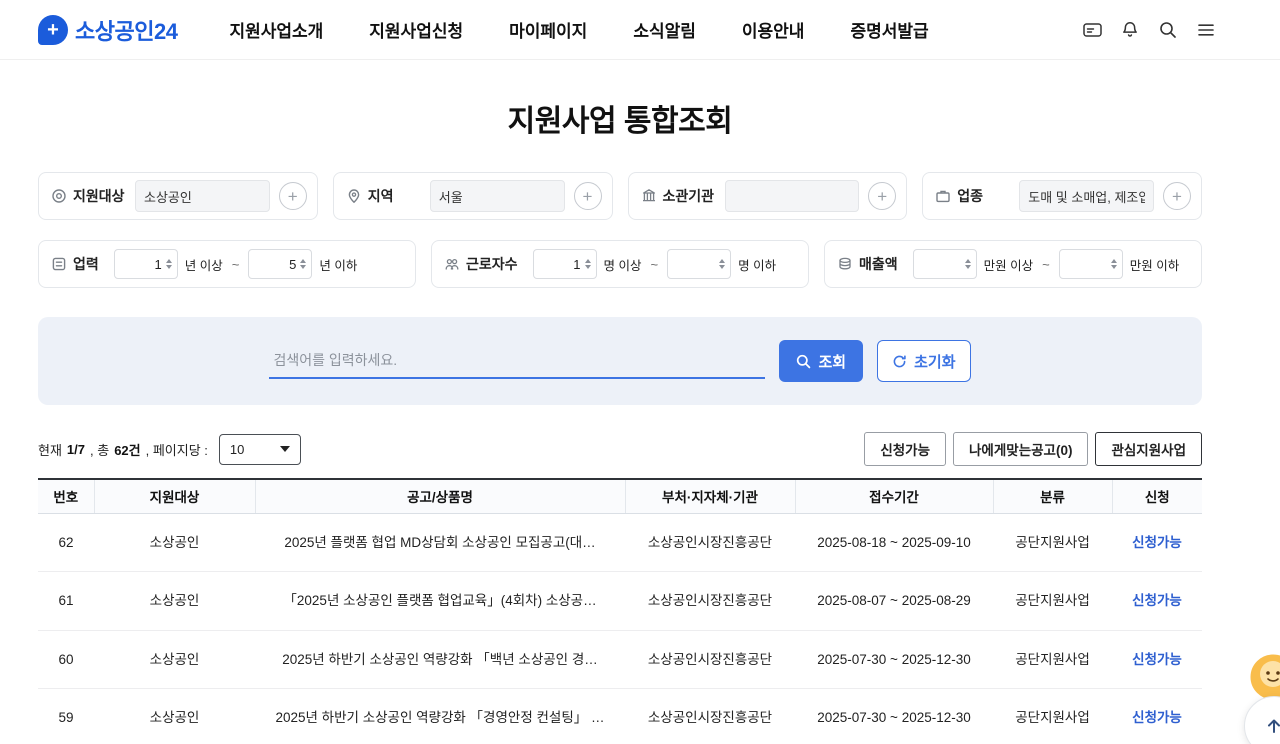 The width and height of the screenshot is (1280, 744). I want to click on years-min-unit: 년 이상, so click(203, 265).